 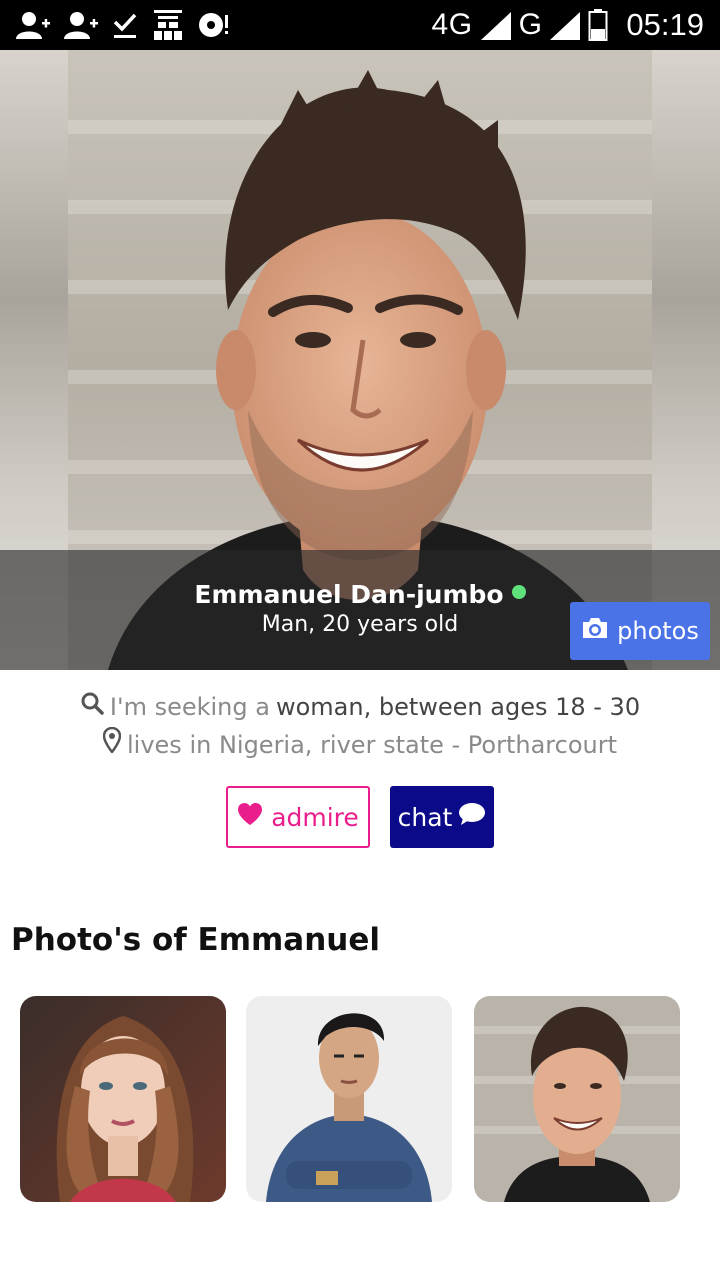 I want to click on gallery-thumb-emmanuel, so click(x=577, y=1099).